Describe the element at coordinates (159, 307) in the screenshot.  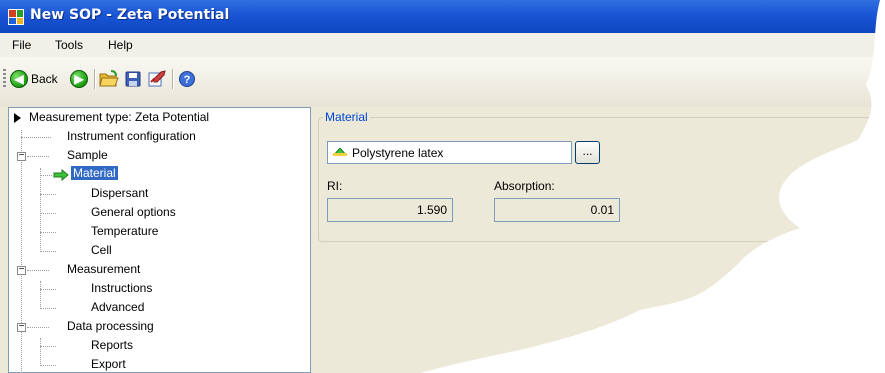
I see `tree-item-advanced: Advanced` at that location.